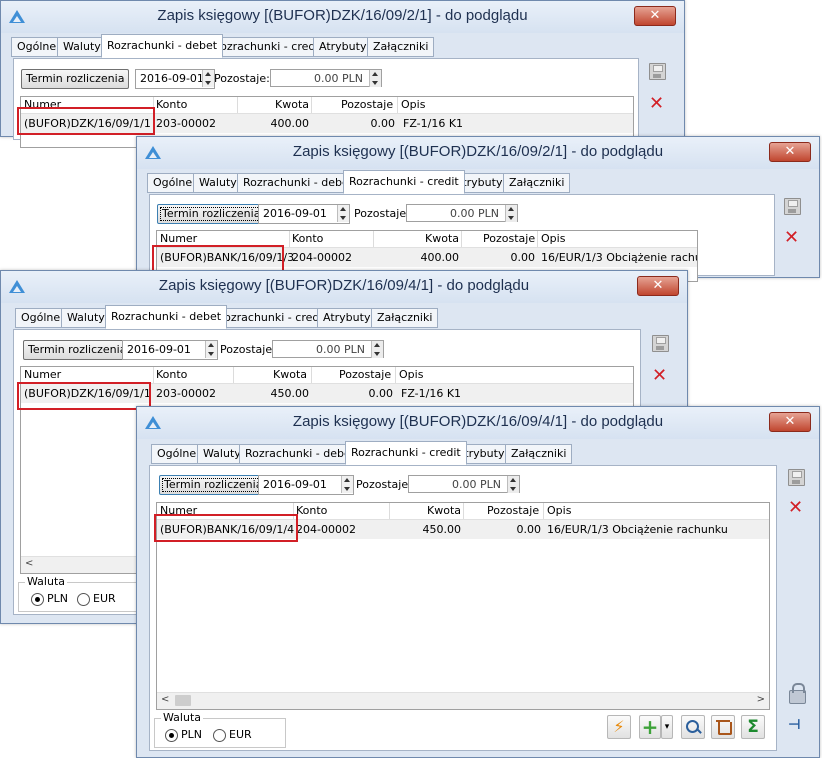  Describe the element at coordinates (433, 123) in the screenshot. I see `cell-opis: FZ-1/16 K1` at that location.